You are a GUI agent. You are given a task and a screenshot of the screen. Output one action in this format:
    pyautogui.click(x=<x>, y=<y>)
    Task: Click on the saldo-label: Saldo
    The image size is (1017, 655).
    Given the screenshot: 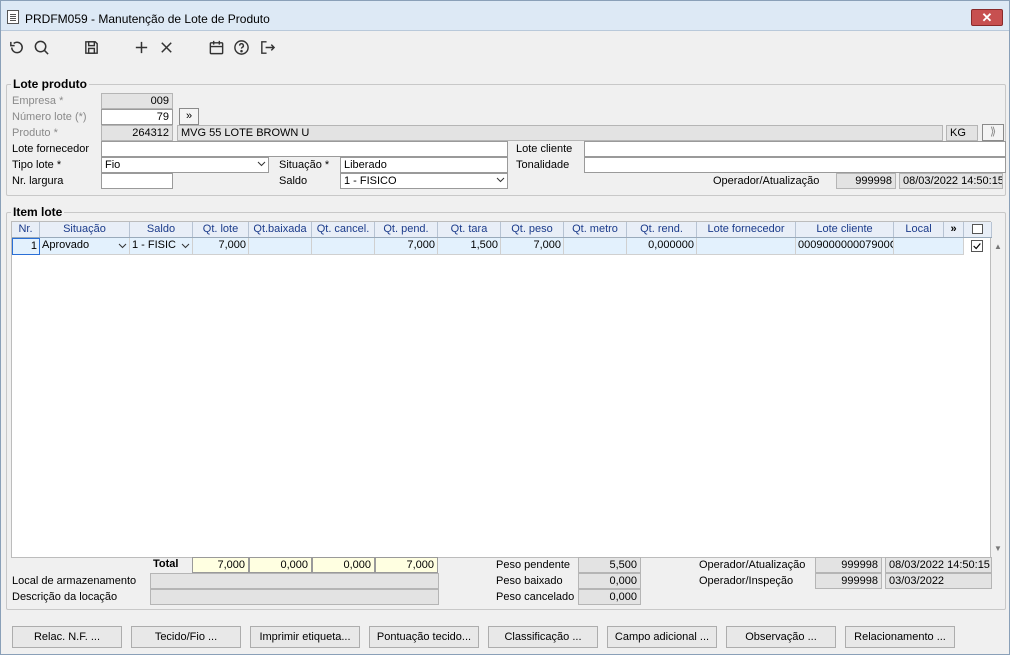 What is the action you would take?
    pyautogui.click(x=293, y=181)
    